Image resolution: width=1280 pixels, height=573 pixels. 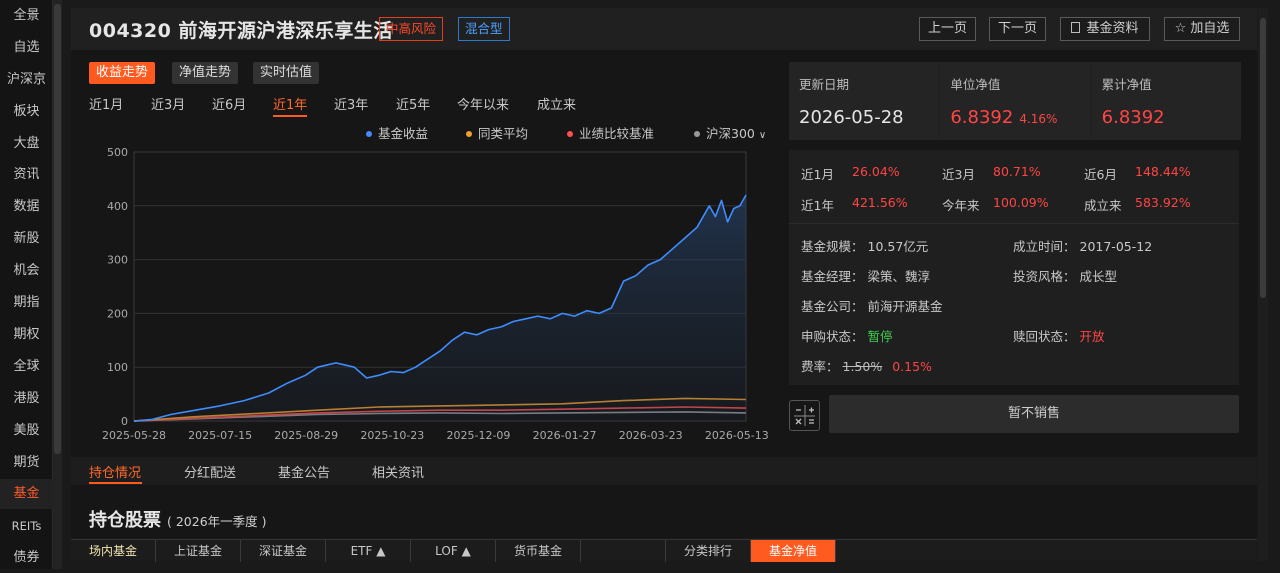 What do you see at coordinates (876, 171) in the screenshot?
I see `perf-value-1m: 26.04%` at bounding box center [876, 171].